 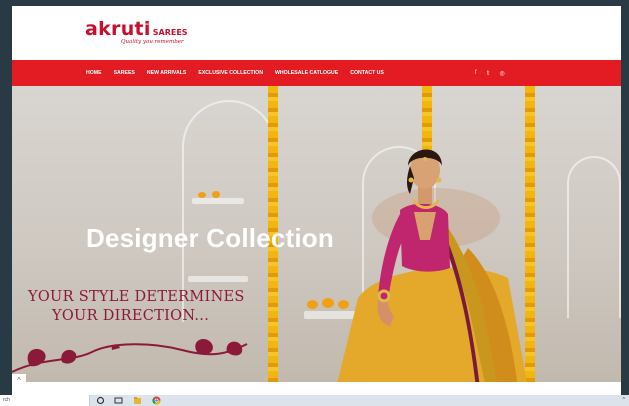 I want to click on social-links: f 𝕥 ◎, so click(x=490, y=73).